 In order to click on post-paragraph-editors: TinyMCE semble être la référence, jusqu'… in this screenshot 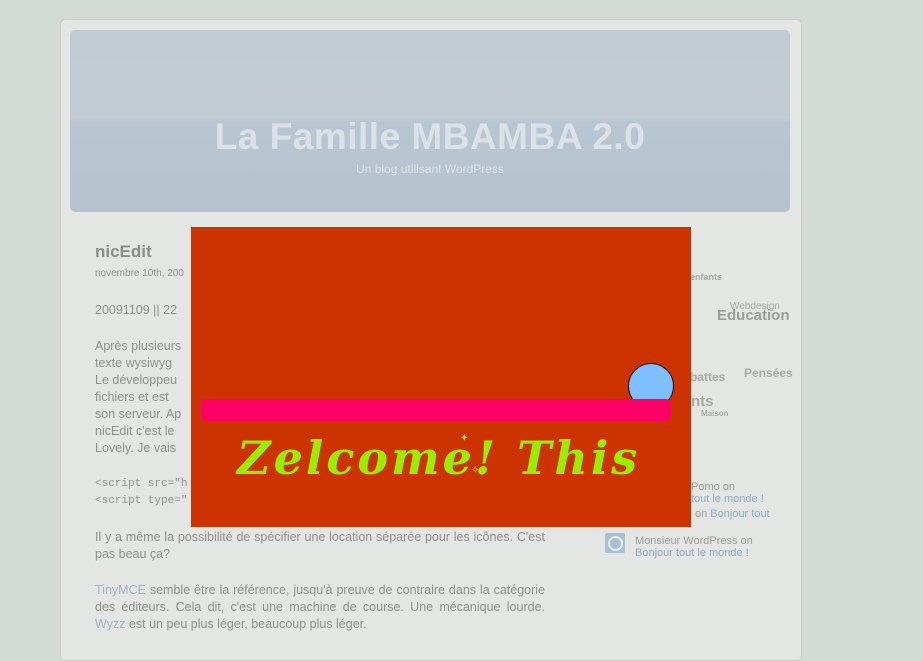, I will do `click(320, 607)`.